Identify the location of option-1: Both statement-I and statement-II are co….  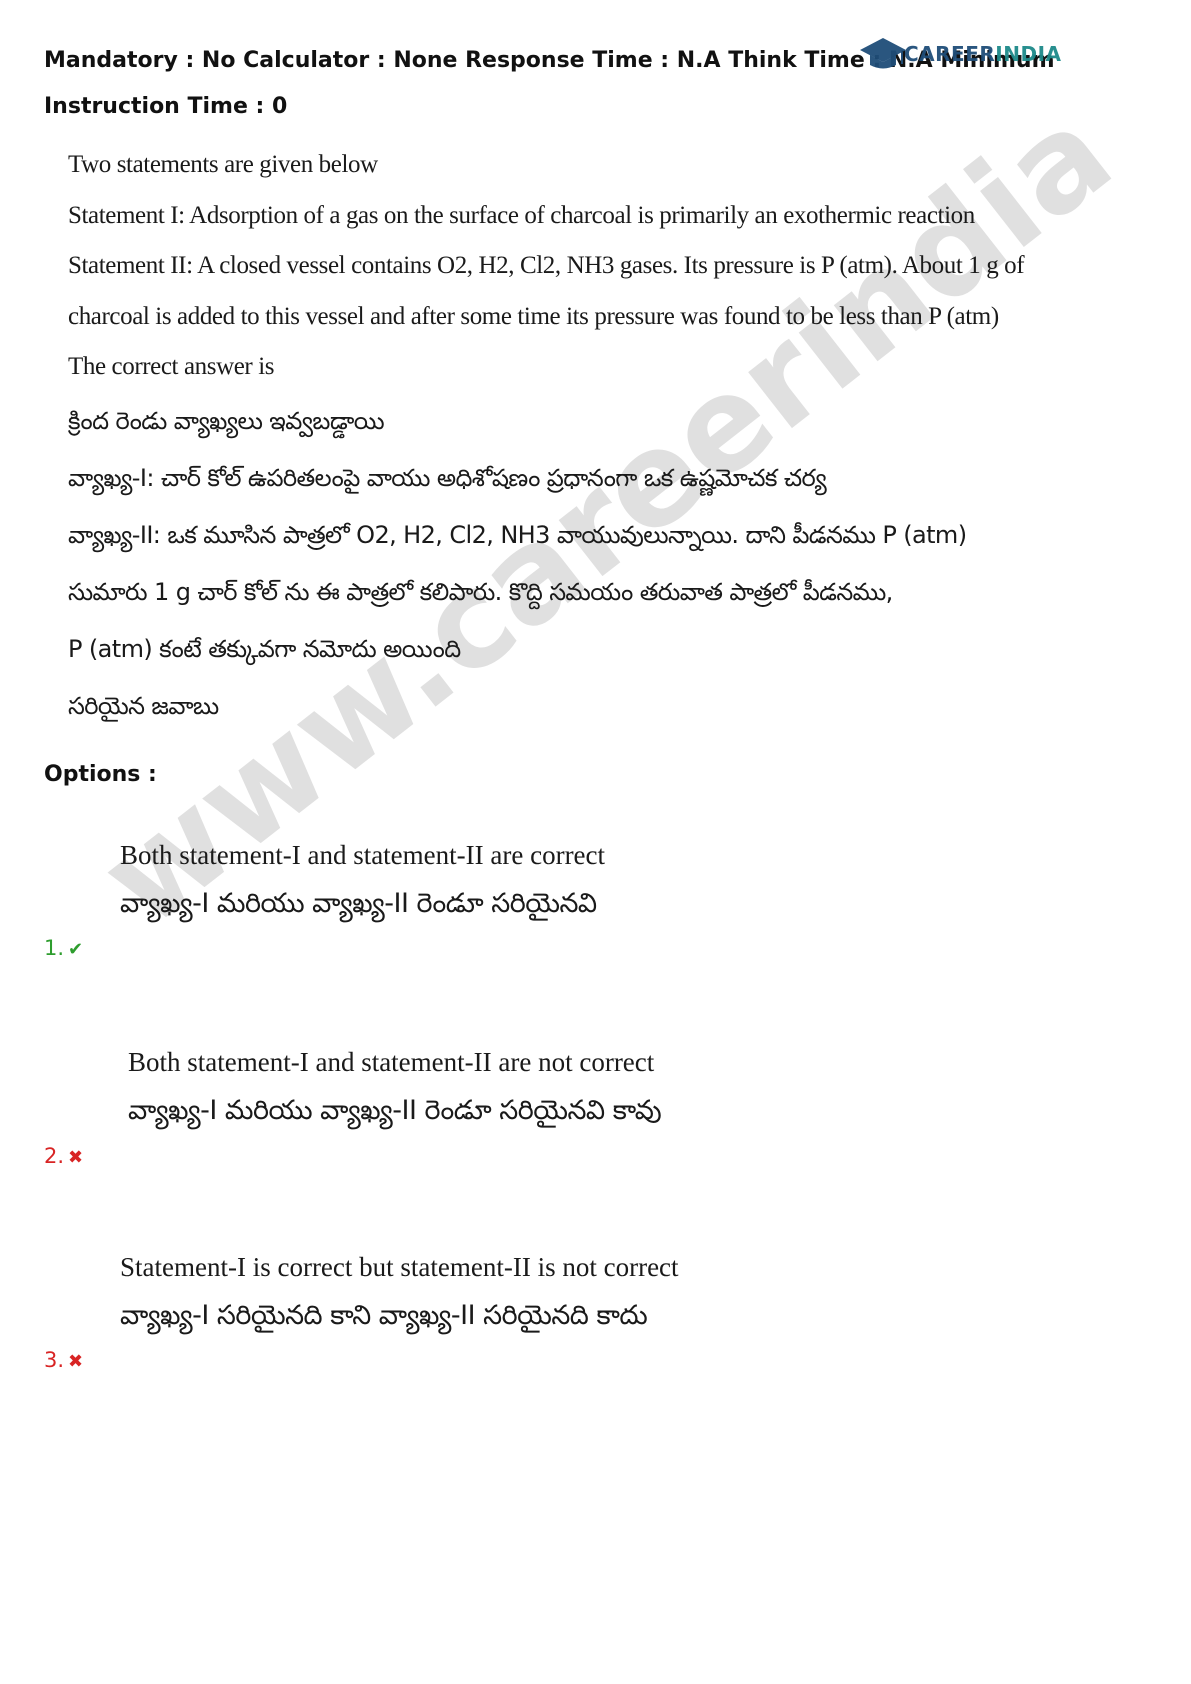
(595, 905).